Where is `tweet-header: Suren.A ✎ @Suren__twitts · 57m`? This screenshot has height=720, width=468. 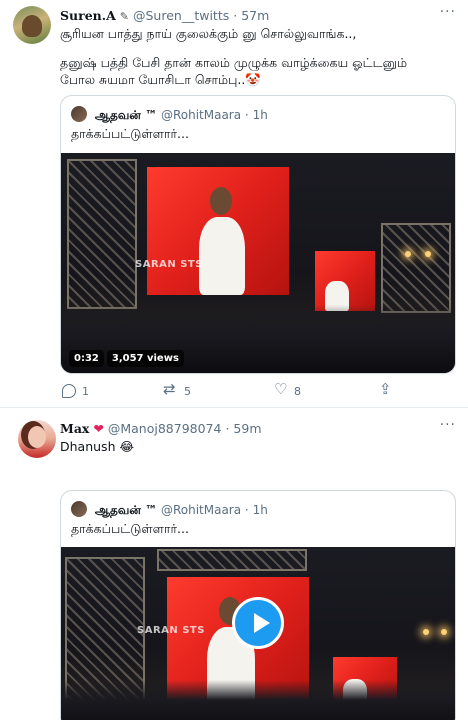
tweet-header: Suren.A ✎ @Suren__twitts · 57m is located at coordinates (164, 15).